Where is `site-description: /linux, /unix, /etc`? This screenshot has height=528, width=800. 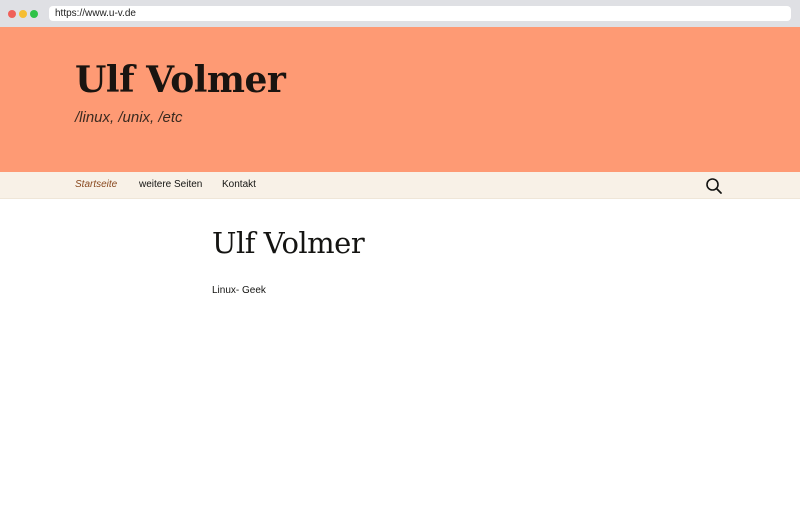
site-description: /linux, /unix, /etc is located at coordinates (129, 117).